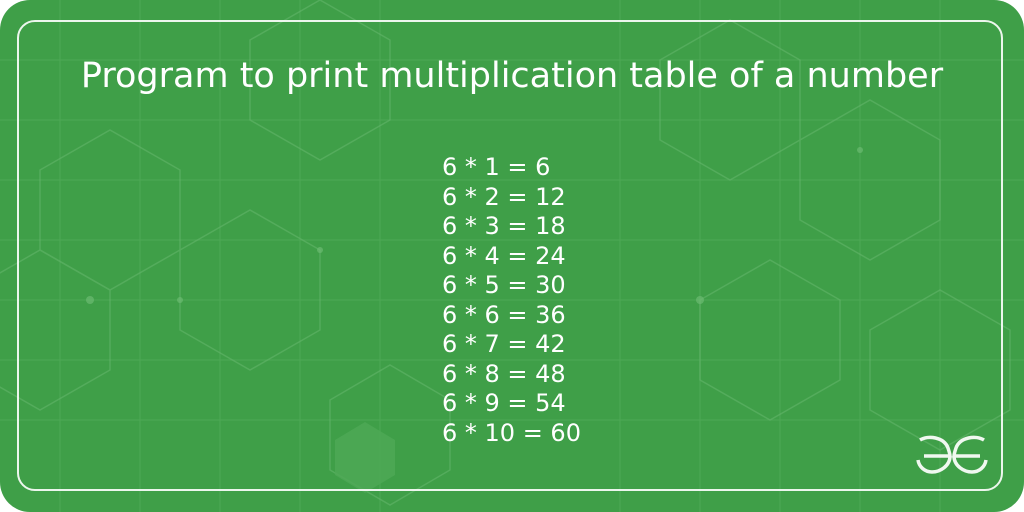 Image resolution: width=1024 pixels, height=512 pixels. What do you see at coordinates (504, 196) in the screenshot?
I see `table-line: 6 * 2 = 12` at bounding box center [504, 196].